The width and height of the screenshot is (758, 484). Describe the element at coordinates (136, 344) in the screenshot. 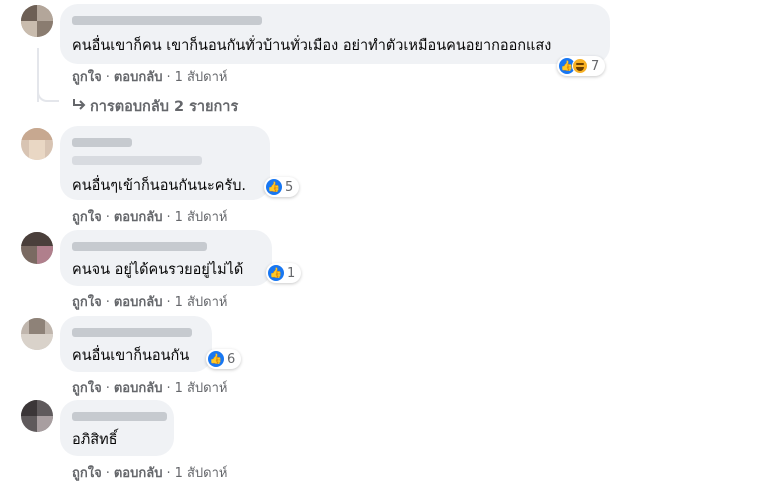

I see `comment-bubble: คนอื่นเขาก็นอนกัน` at that location.